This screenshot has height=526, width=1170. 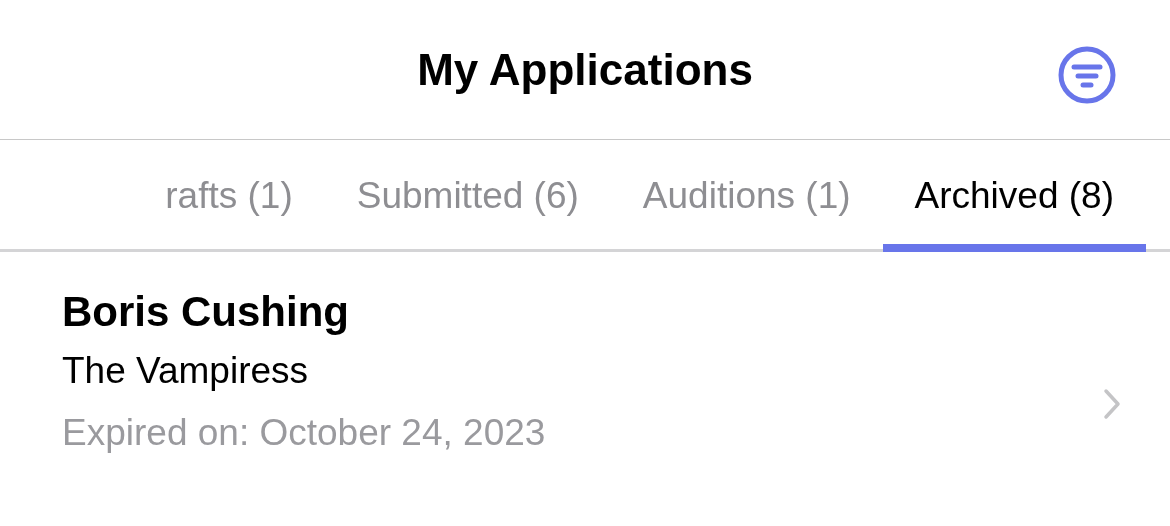 I want to click on applicant-name: Boris Cushing, so click(x=206, y=312).